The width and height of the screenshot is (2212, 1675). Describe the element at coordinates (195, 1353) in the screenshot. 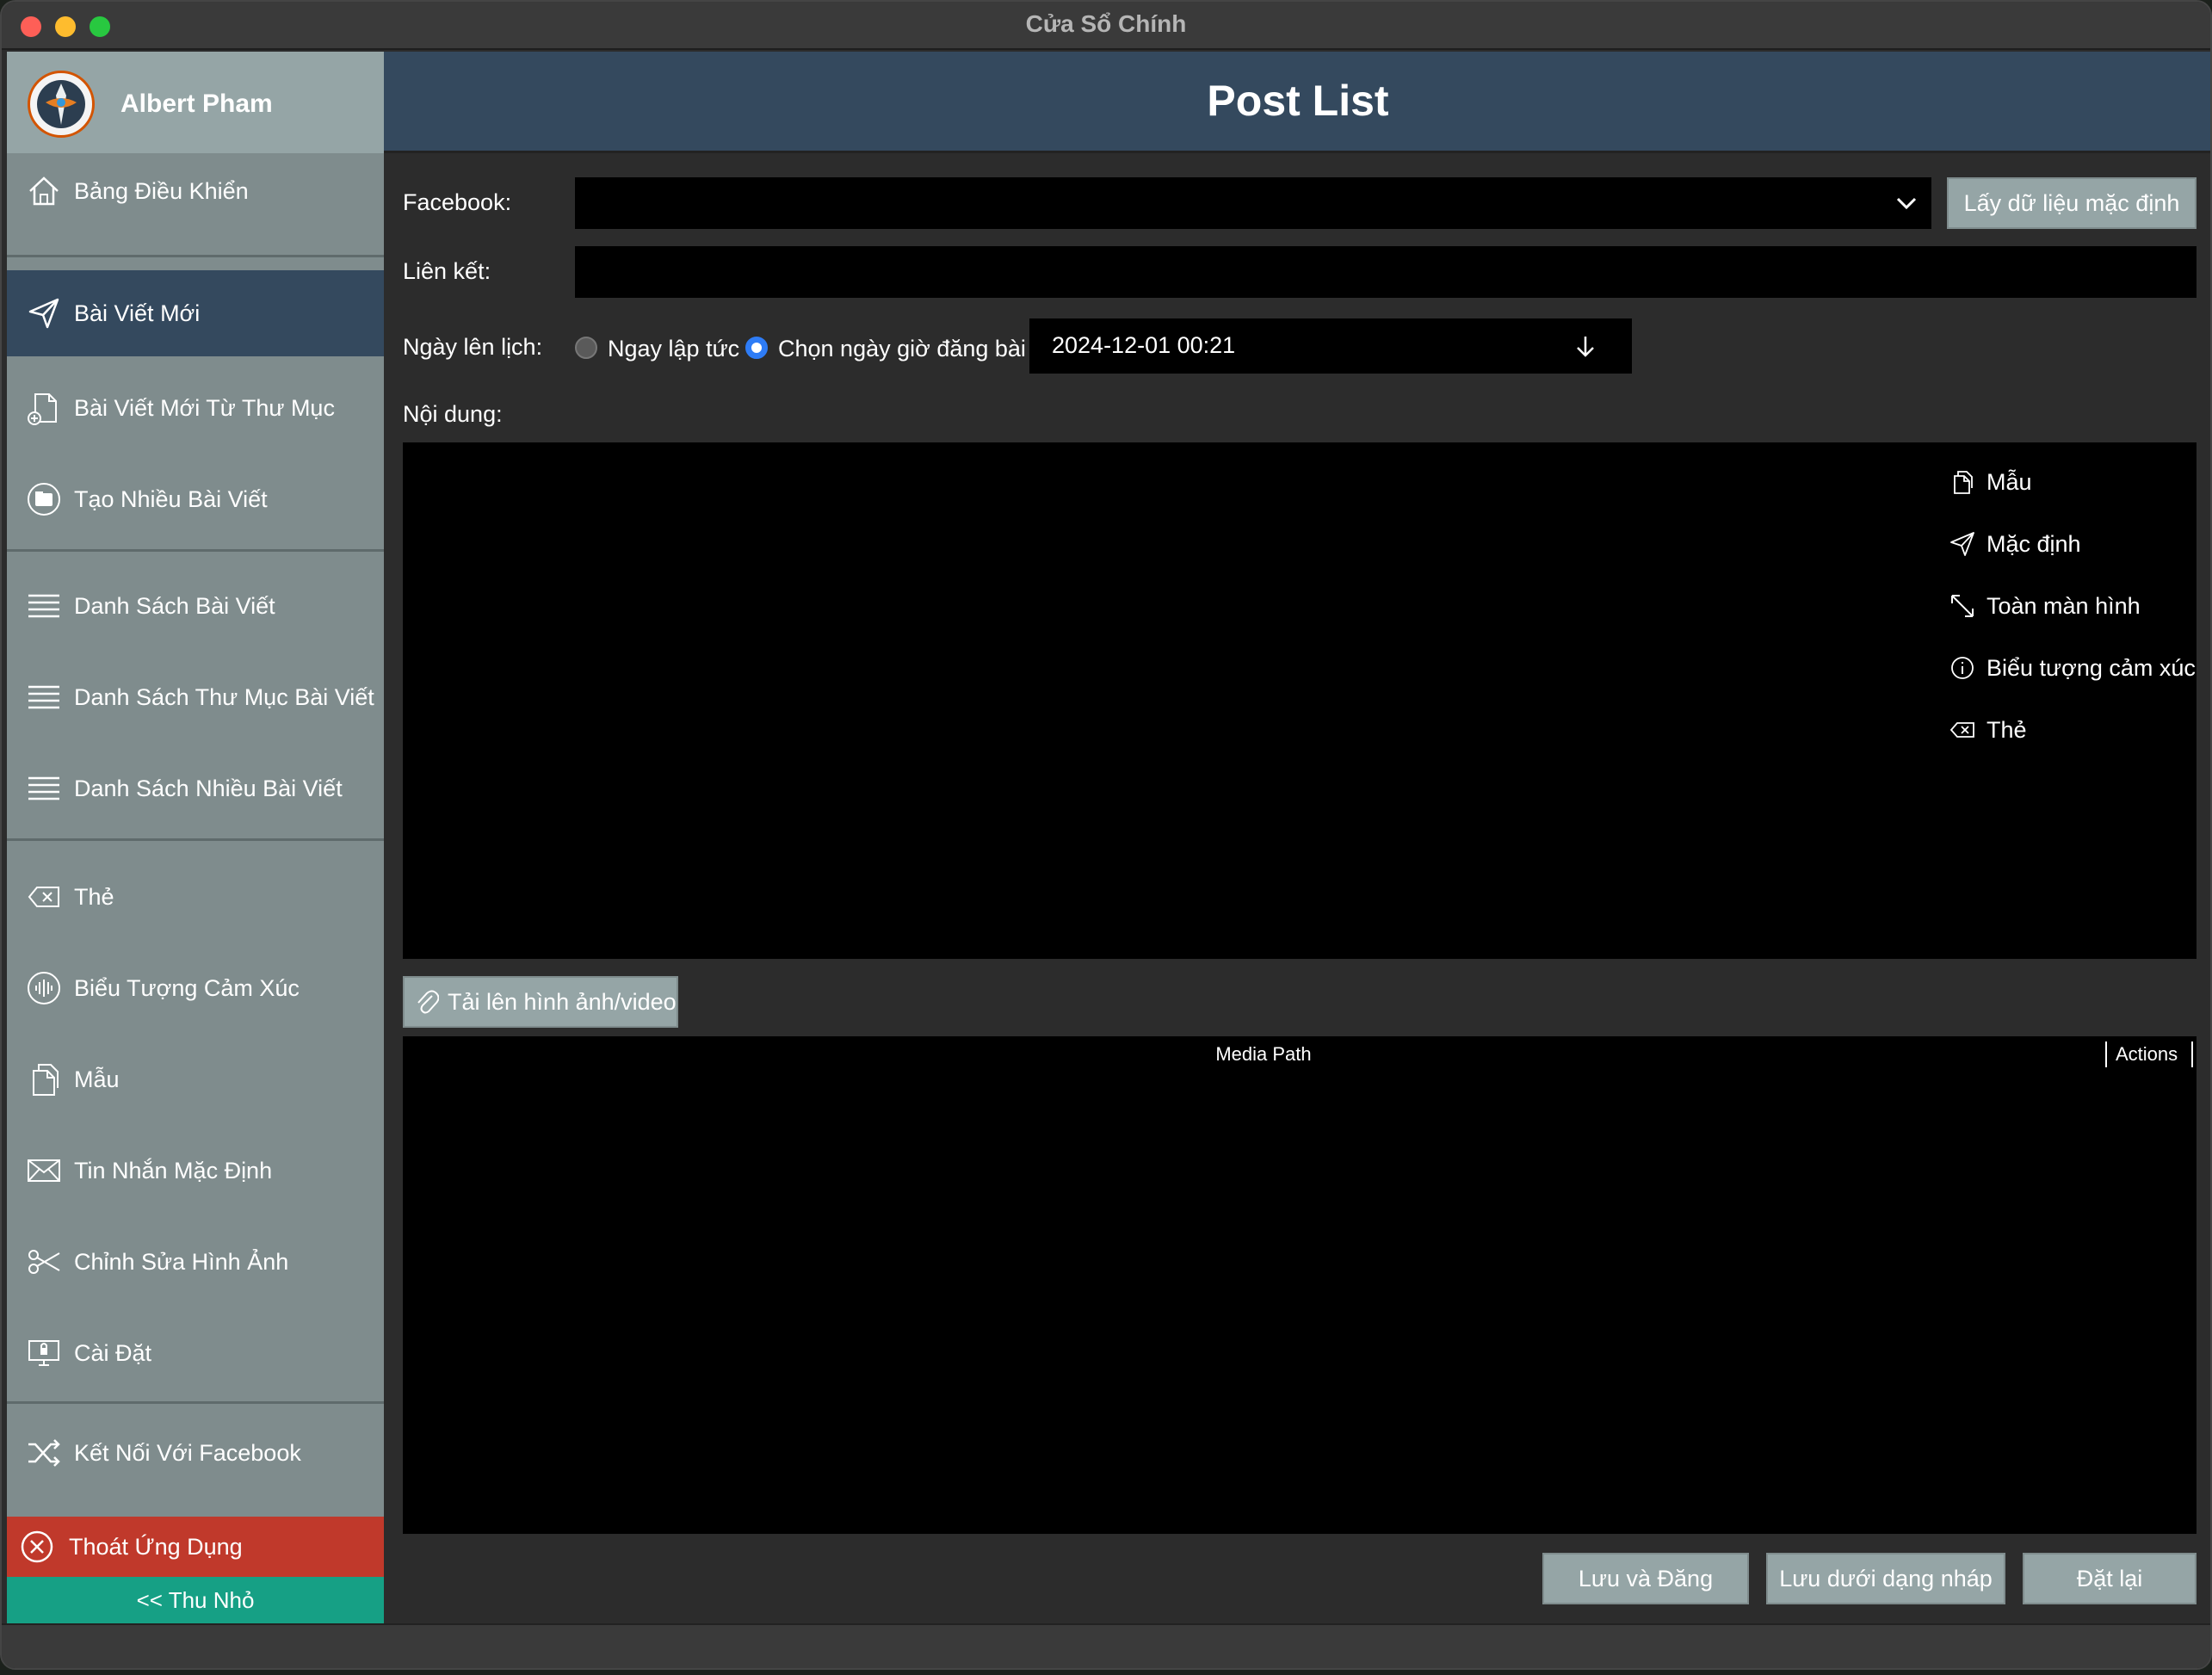

I see `sidebar-item-settings: Cài Đặt` at that location.